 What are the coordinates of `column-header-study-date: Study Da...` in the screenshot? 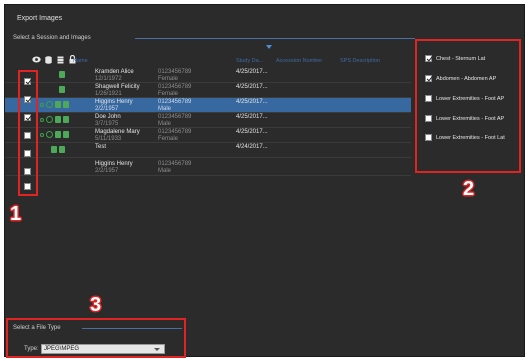 It's located at (249, 61).